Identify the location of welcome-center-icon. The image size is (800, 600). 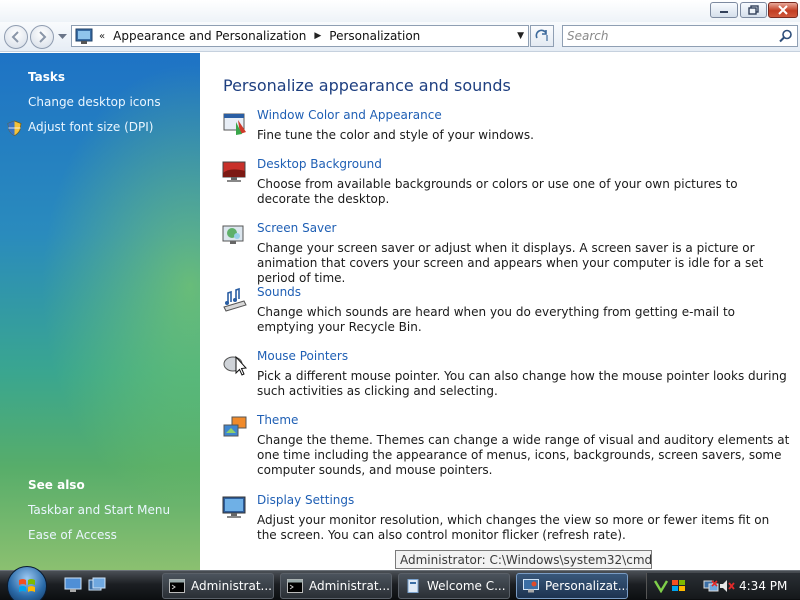
(413, 586).